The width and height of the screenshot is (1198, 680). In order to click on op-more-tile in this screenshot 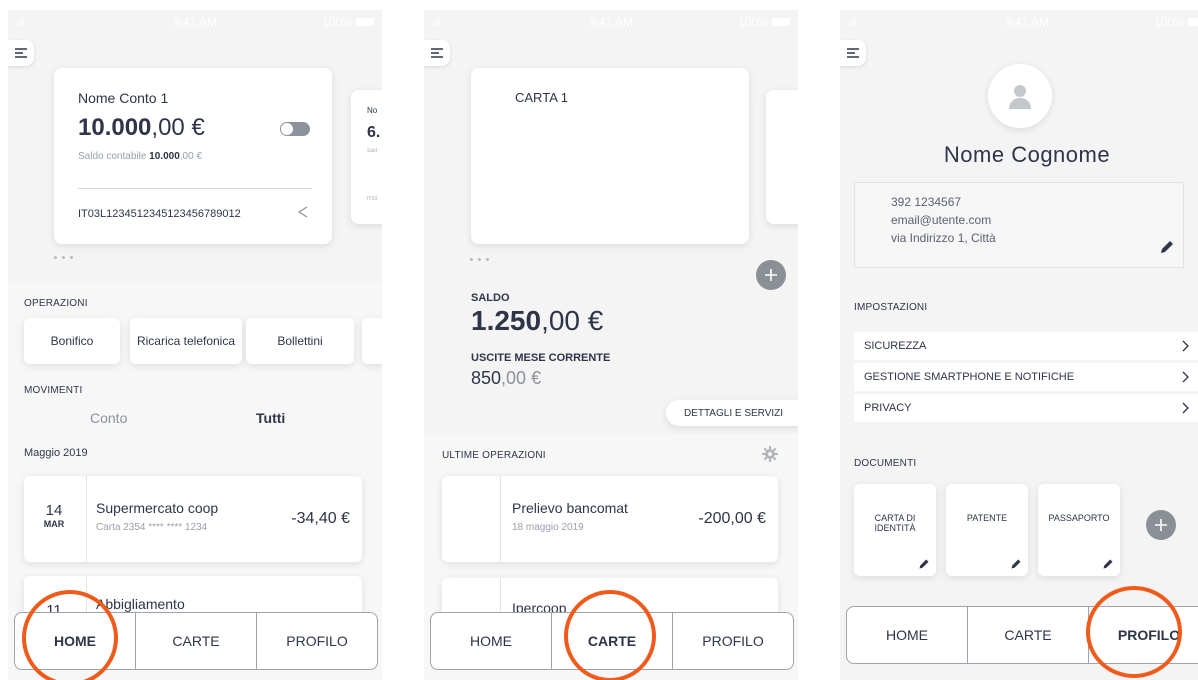, I will do `click(372, 341)`.